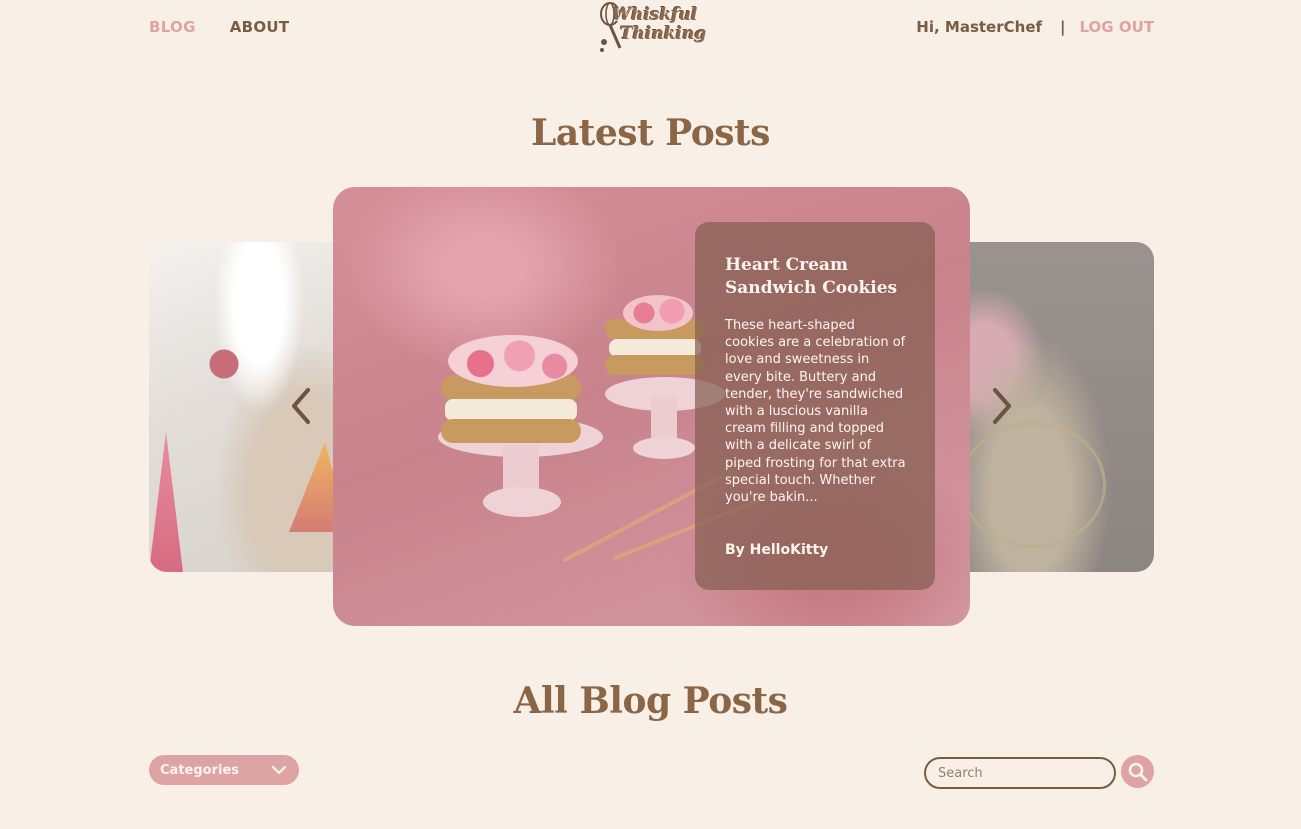  I want to click on carousel-prev-button, so click(301, 406).